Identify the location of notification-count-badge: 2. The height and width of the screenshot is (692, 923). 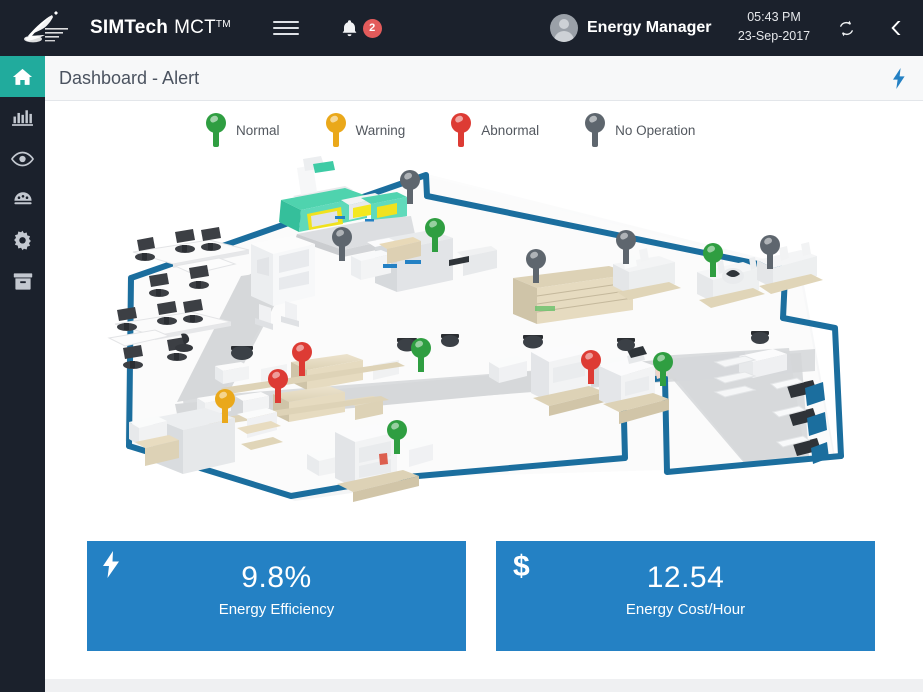
(372, 28).